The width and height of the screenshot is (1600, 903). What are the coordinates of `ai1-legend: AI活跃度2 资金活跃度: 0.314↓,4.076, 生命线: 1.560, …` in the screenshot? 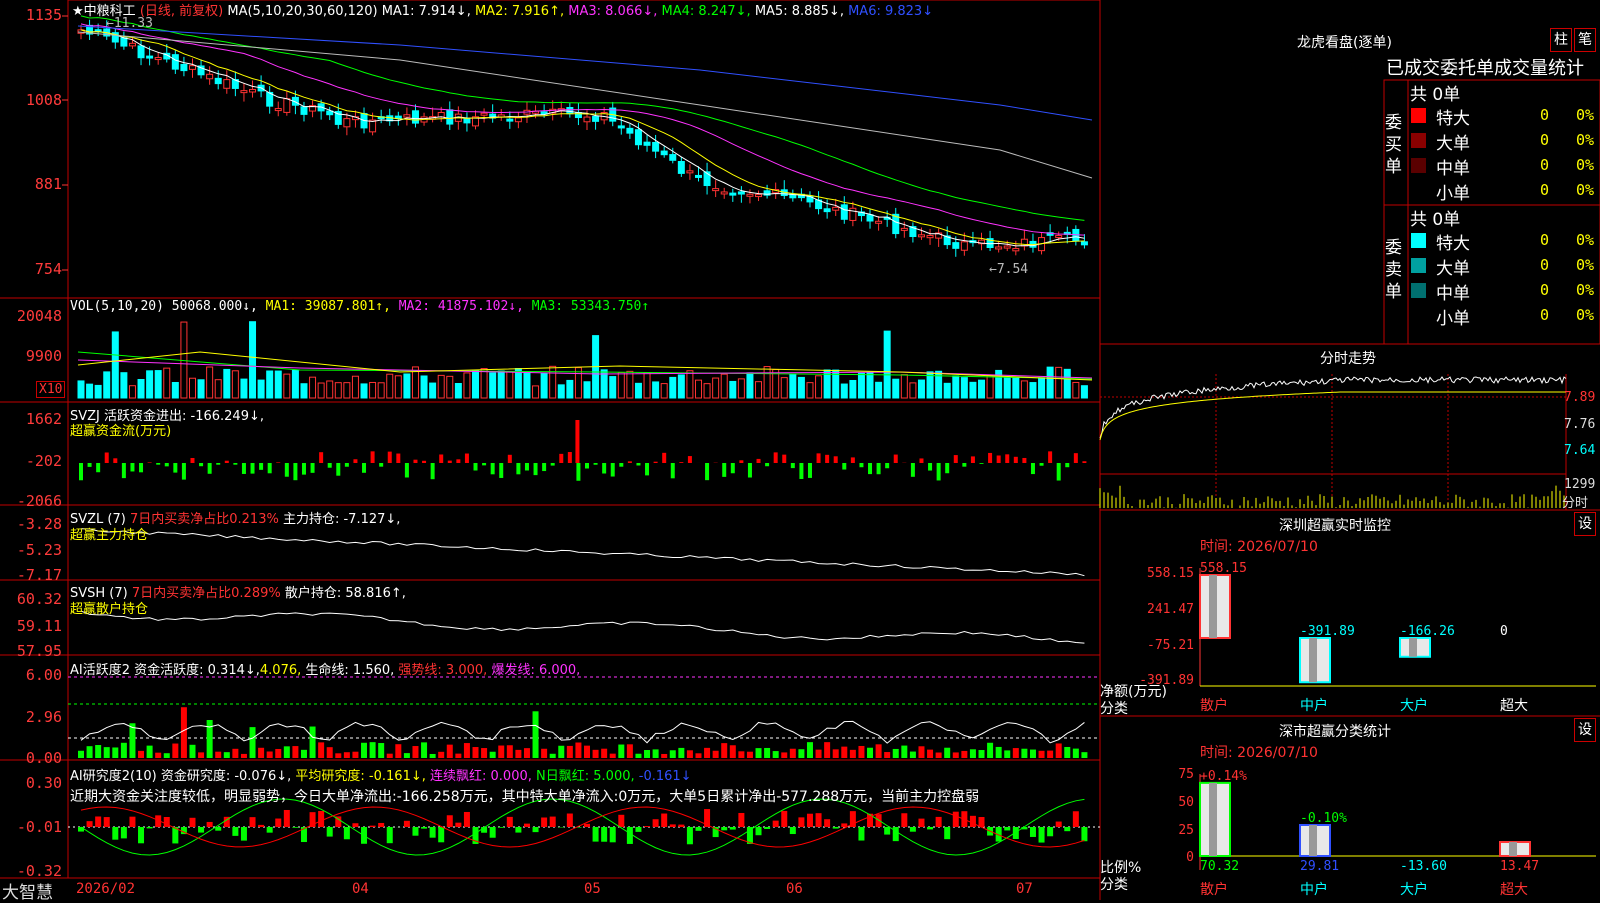 It's located at (325, 668).